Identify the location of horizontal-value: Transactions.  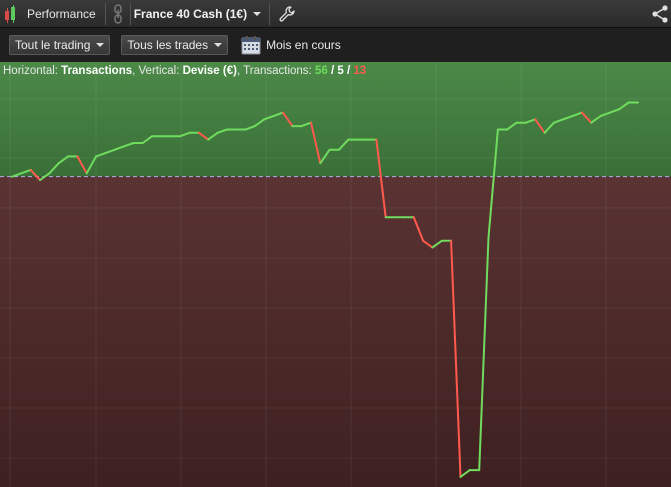
(97, 71).